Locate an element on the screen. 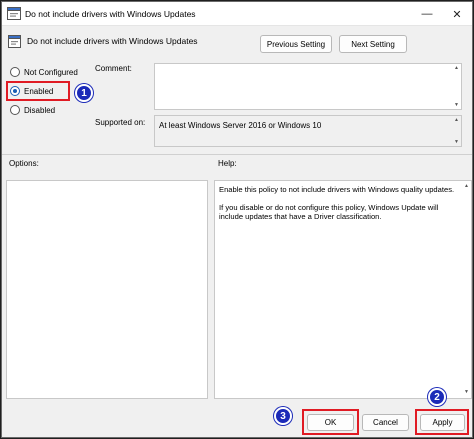 Image resolution: width=474 pixels, height=439 pixels. next-setting-button: Next Setting is located at coordinates (373, 44).